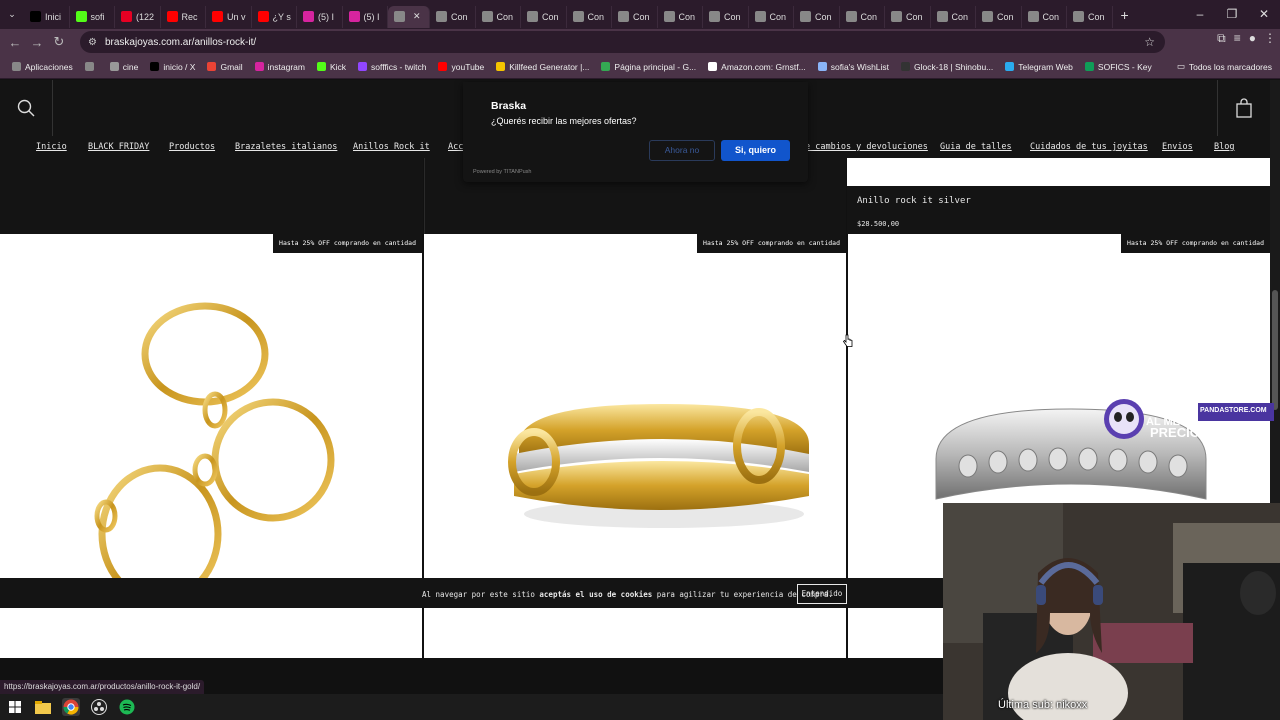 Image resolution: width=1280 pixels, height=720 pixels. Describe the element at coordinates (42, 67) in the screenshot. I see `bookmark-item: Aplicaciones` at that location.